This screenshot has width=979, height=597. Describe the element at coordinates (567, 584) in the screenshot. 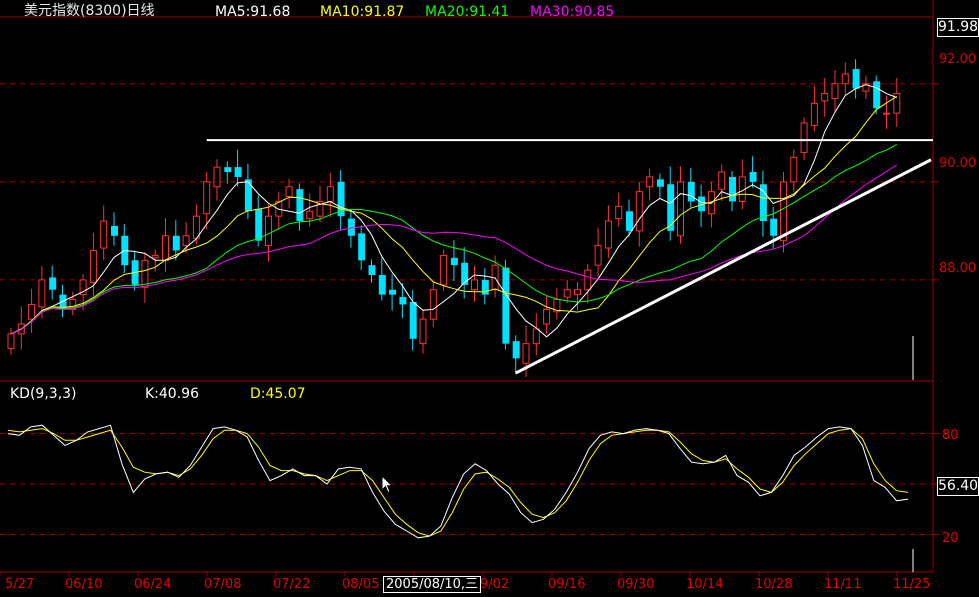

I see `x-tick: 09/16` at that location.